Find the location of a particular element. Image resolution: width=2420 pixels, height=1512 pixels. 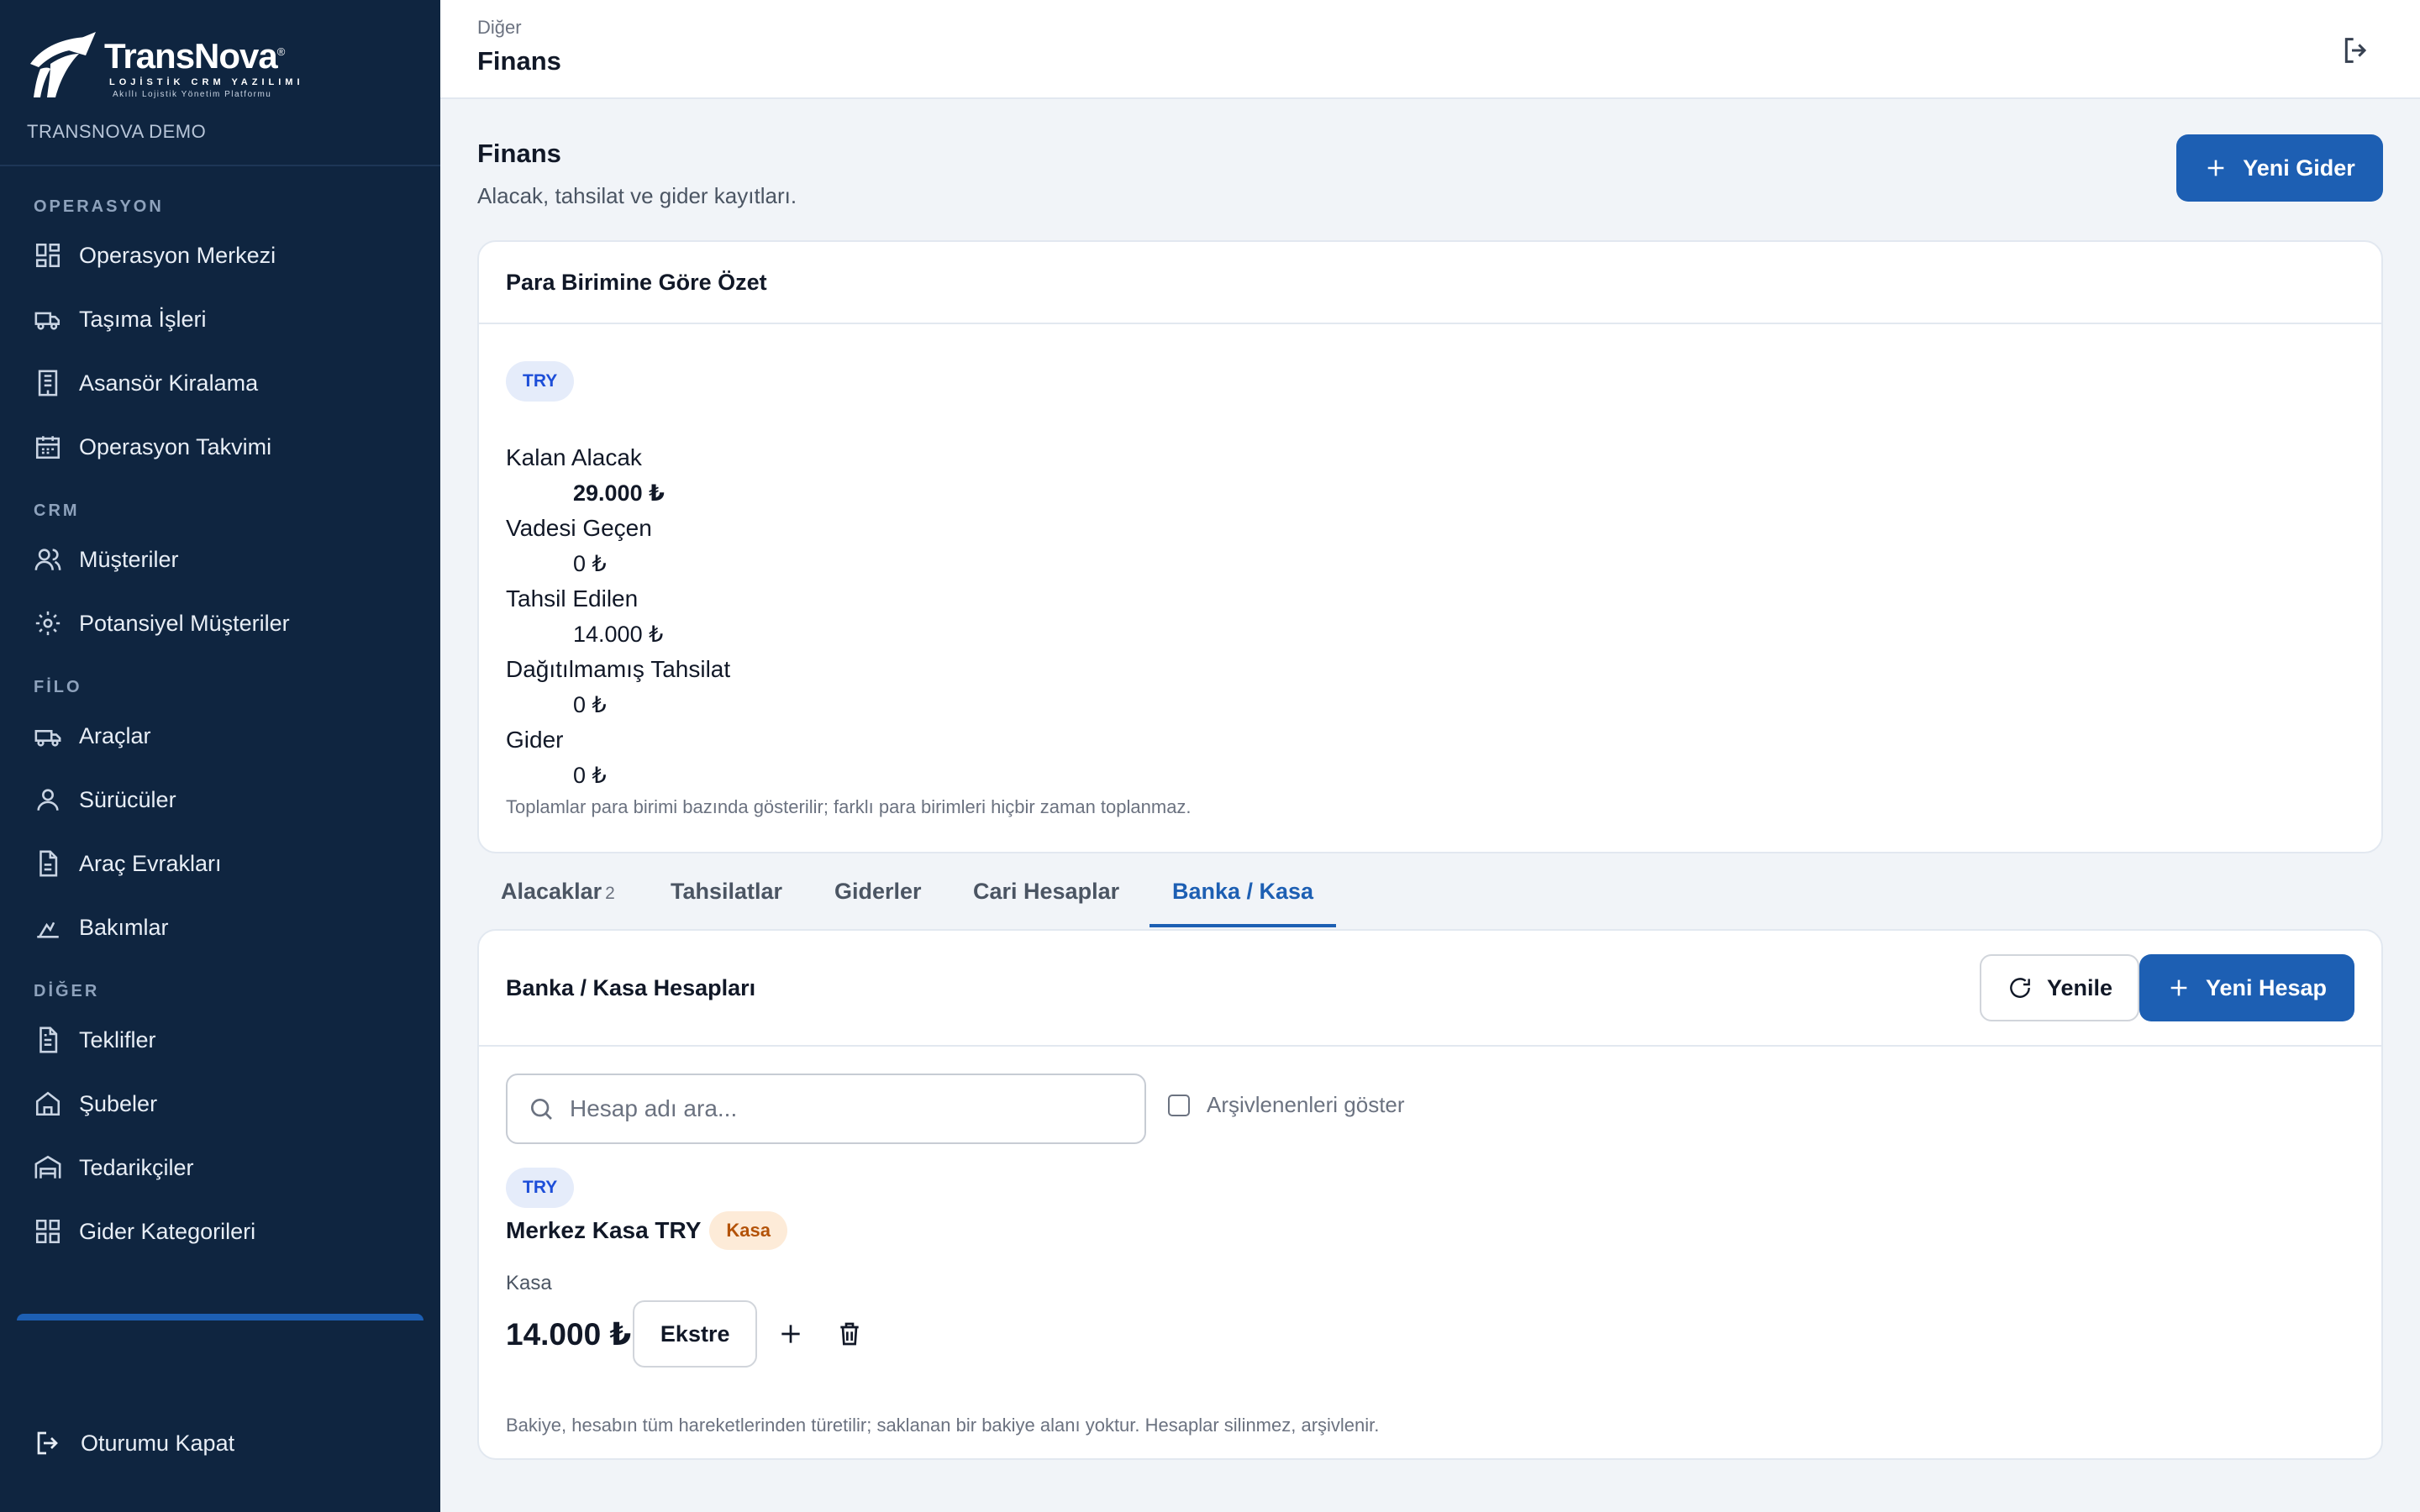

breadcrumb: Diğer is located at coordinates (499, 28).